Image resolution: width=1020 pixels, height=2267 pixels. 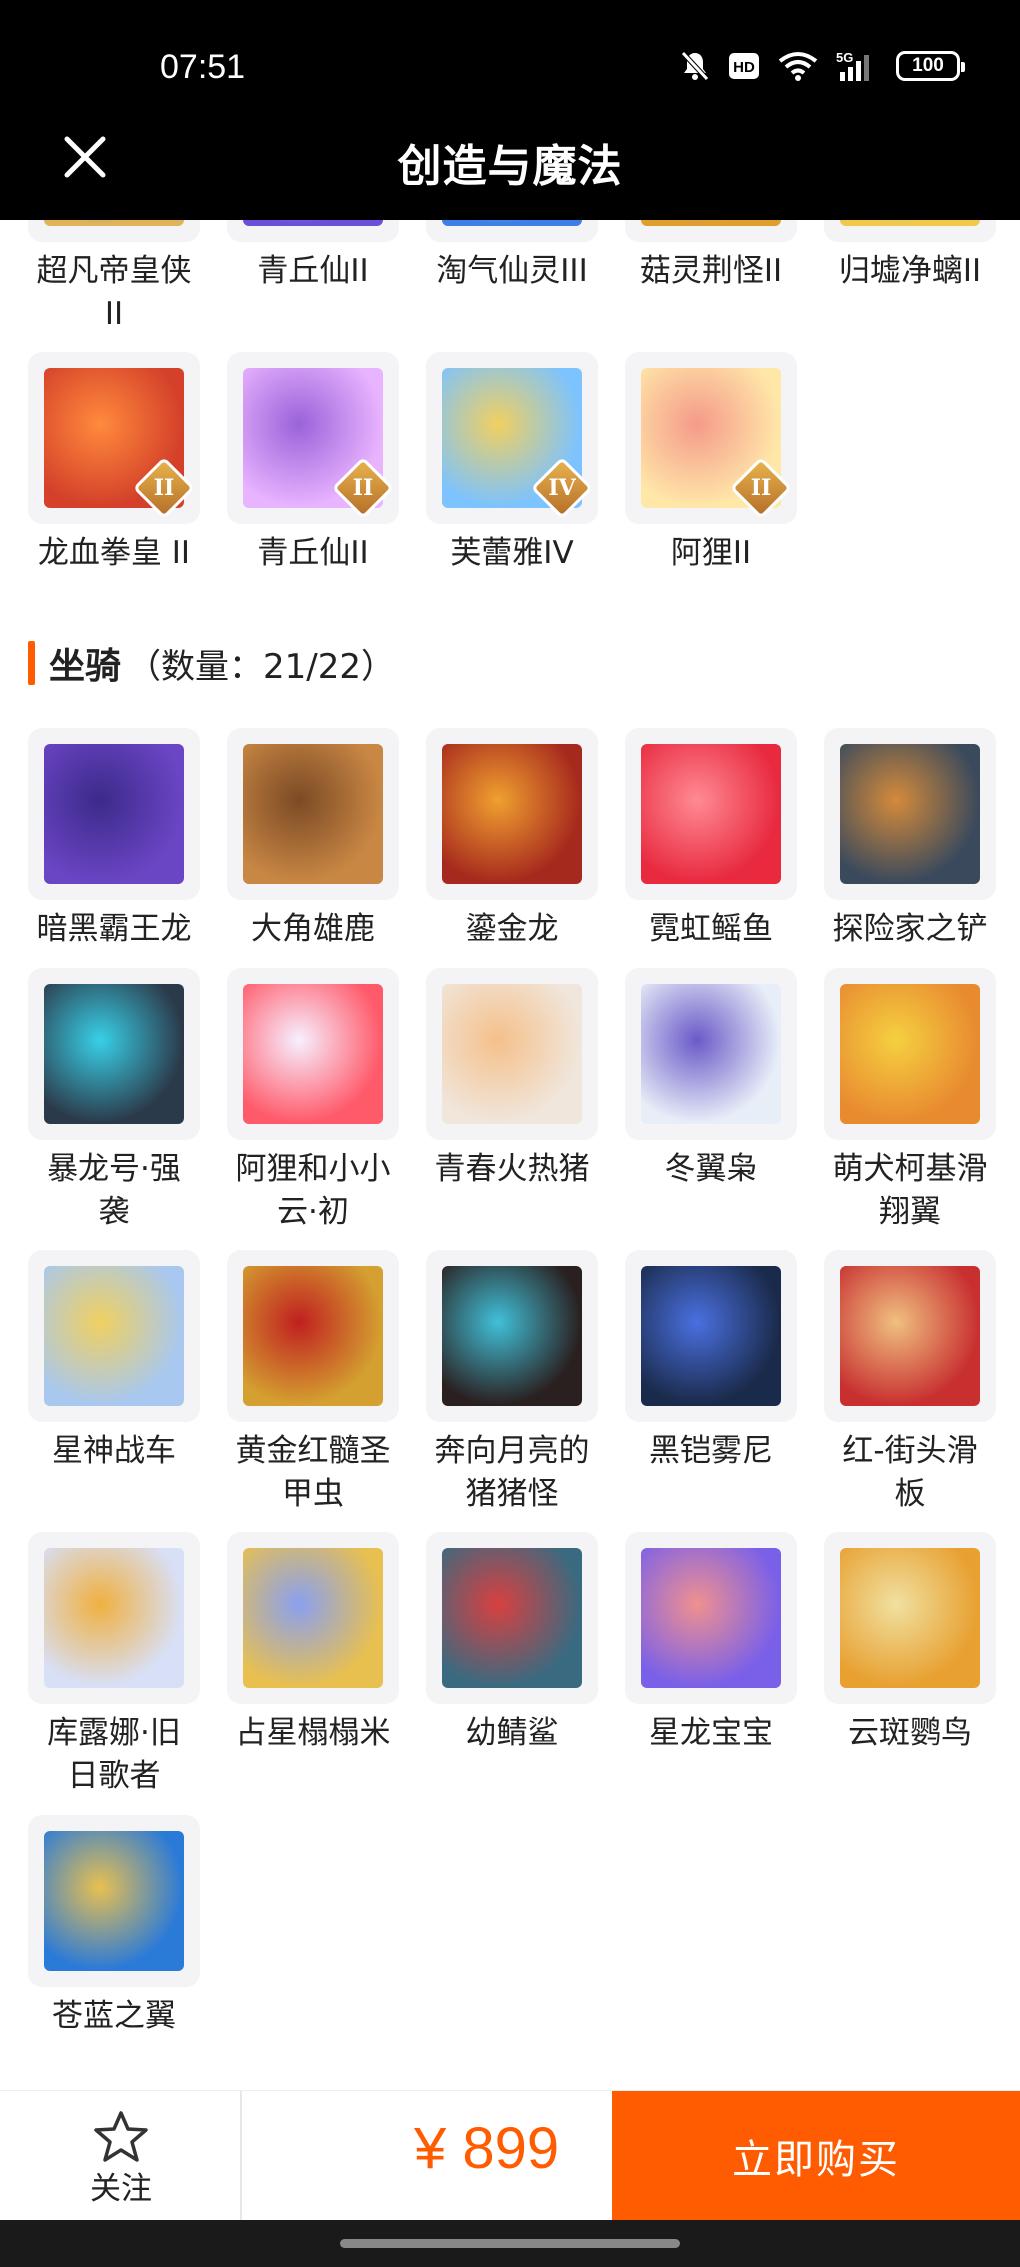 I want to click on item-label: 归墟净螭II, so click(x=910, y=271).